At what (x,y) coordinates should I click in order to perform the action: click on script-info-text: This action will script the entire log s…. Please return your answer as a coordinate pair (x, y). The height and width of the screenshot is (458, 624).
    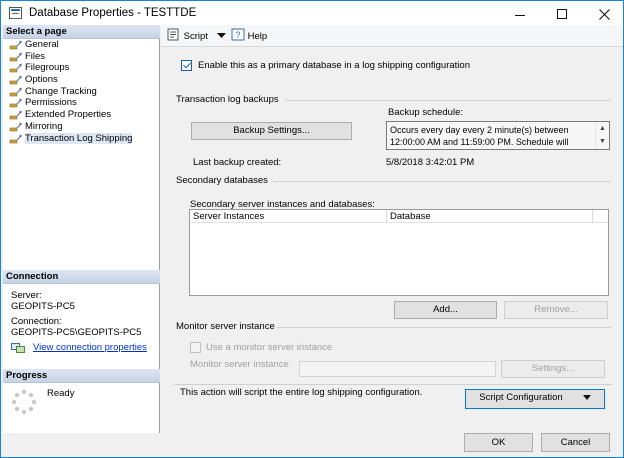
    Looking at the image, I should click on (301, 392).